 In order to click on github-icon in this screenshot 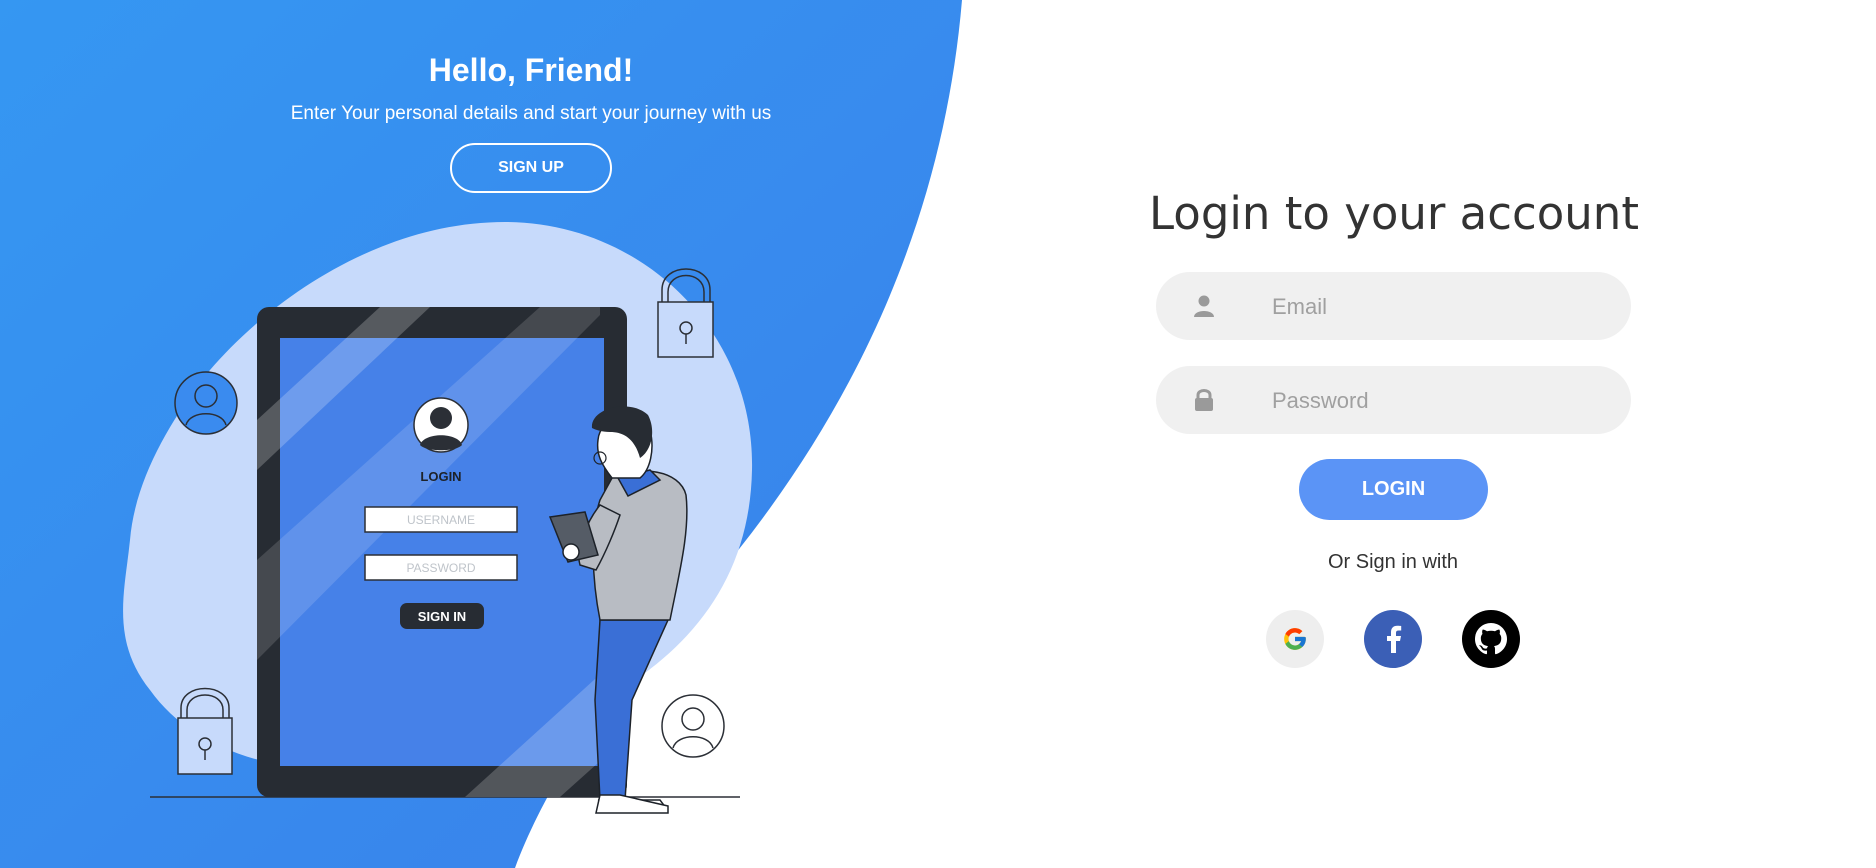, I will do `click(1491, 639)`.